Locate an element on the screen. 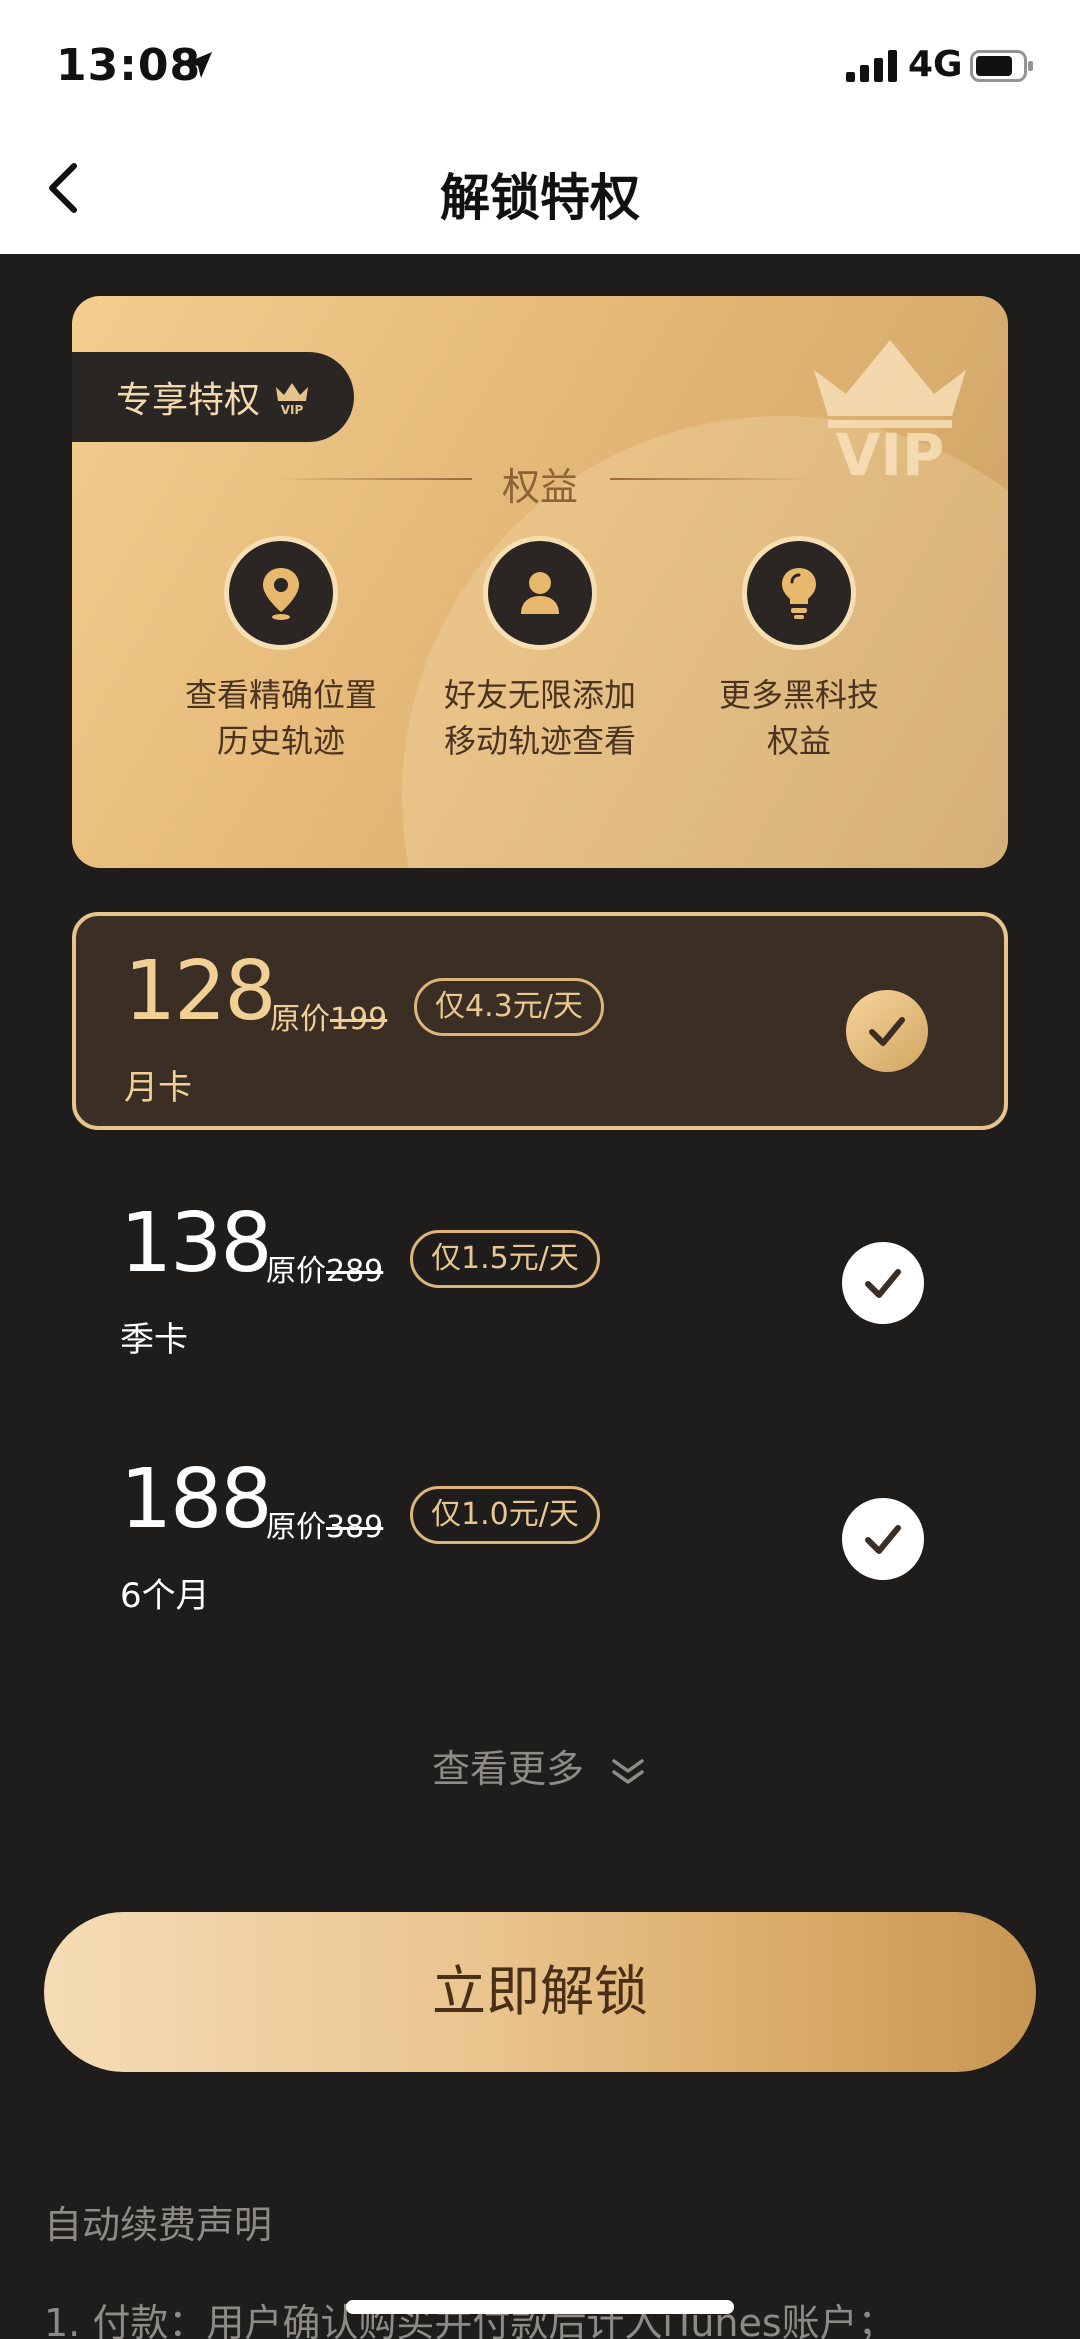 The image size is (1080, 2339). double-chevron-down-icon is located at coordinates (628, 1771).